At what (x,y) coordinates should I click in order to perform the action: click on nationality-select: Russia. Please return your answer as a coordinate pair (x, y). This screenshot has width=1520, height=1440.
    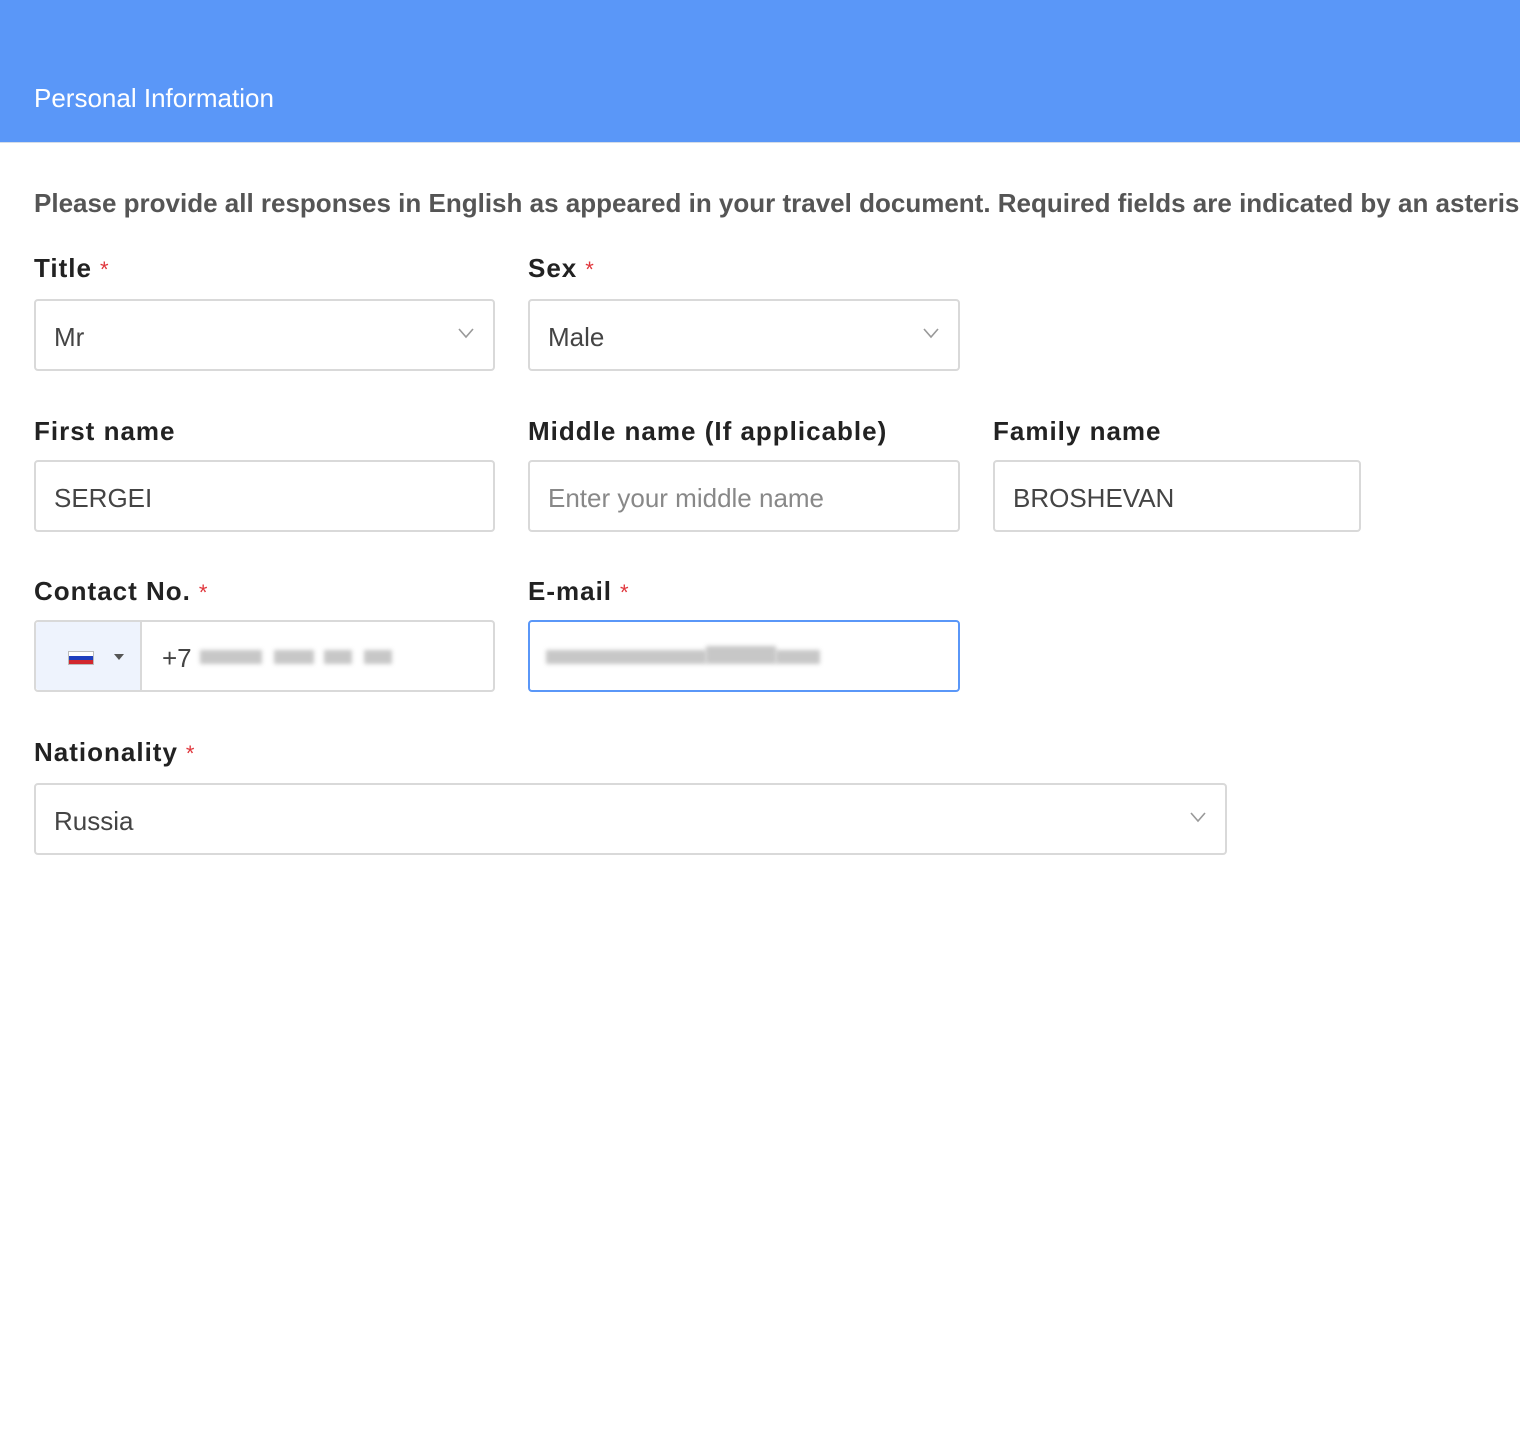
    Looking at the image, I should click on (630, 819).